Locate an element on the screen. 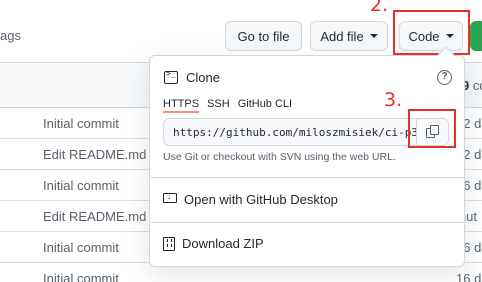  download-zip: Download ZIP is located at coordinates (213, 243).